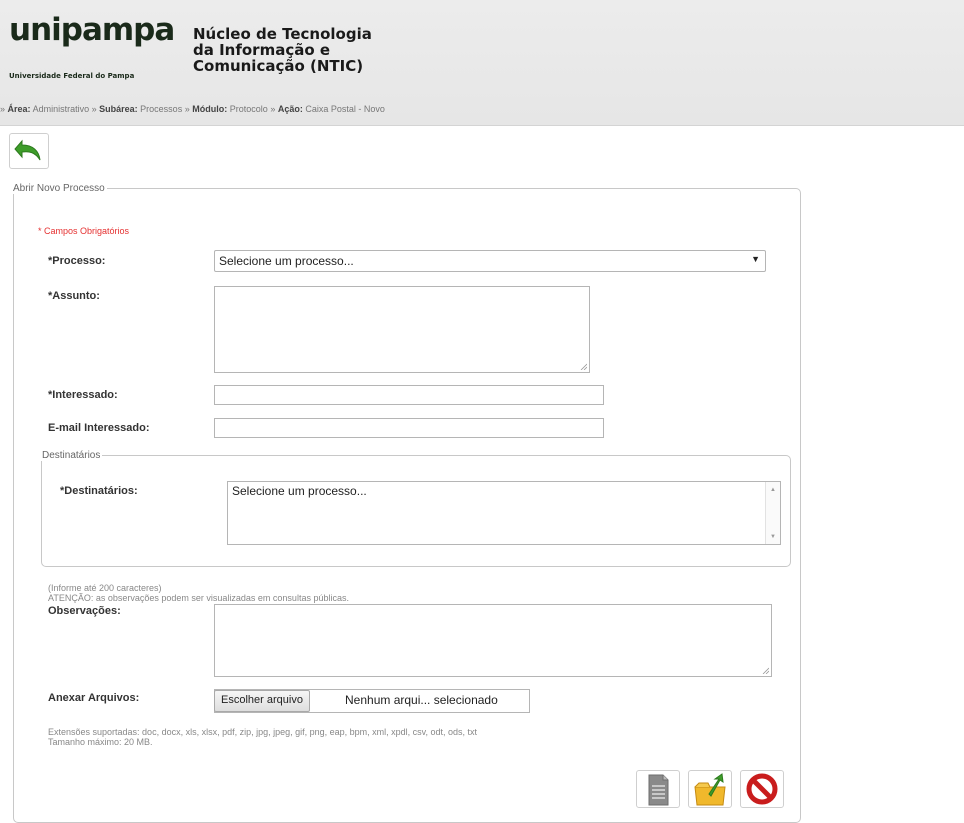 The height and width of the screenshot is (823, 964). Describe the element at coordinates (118, 109) in the screenshot. I see `breadcrumb-subarea-label: Subárea:` at that location.